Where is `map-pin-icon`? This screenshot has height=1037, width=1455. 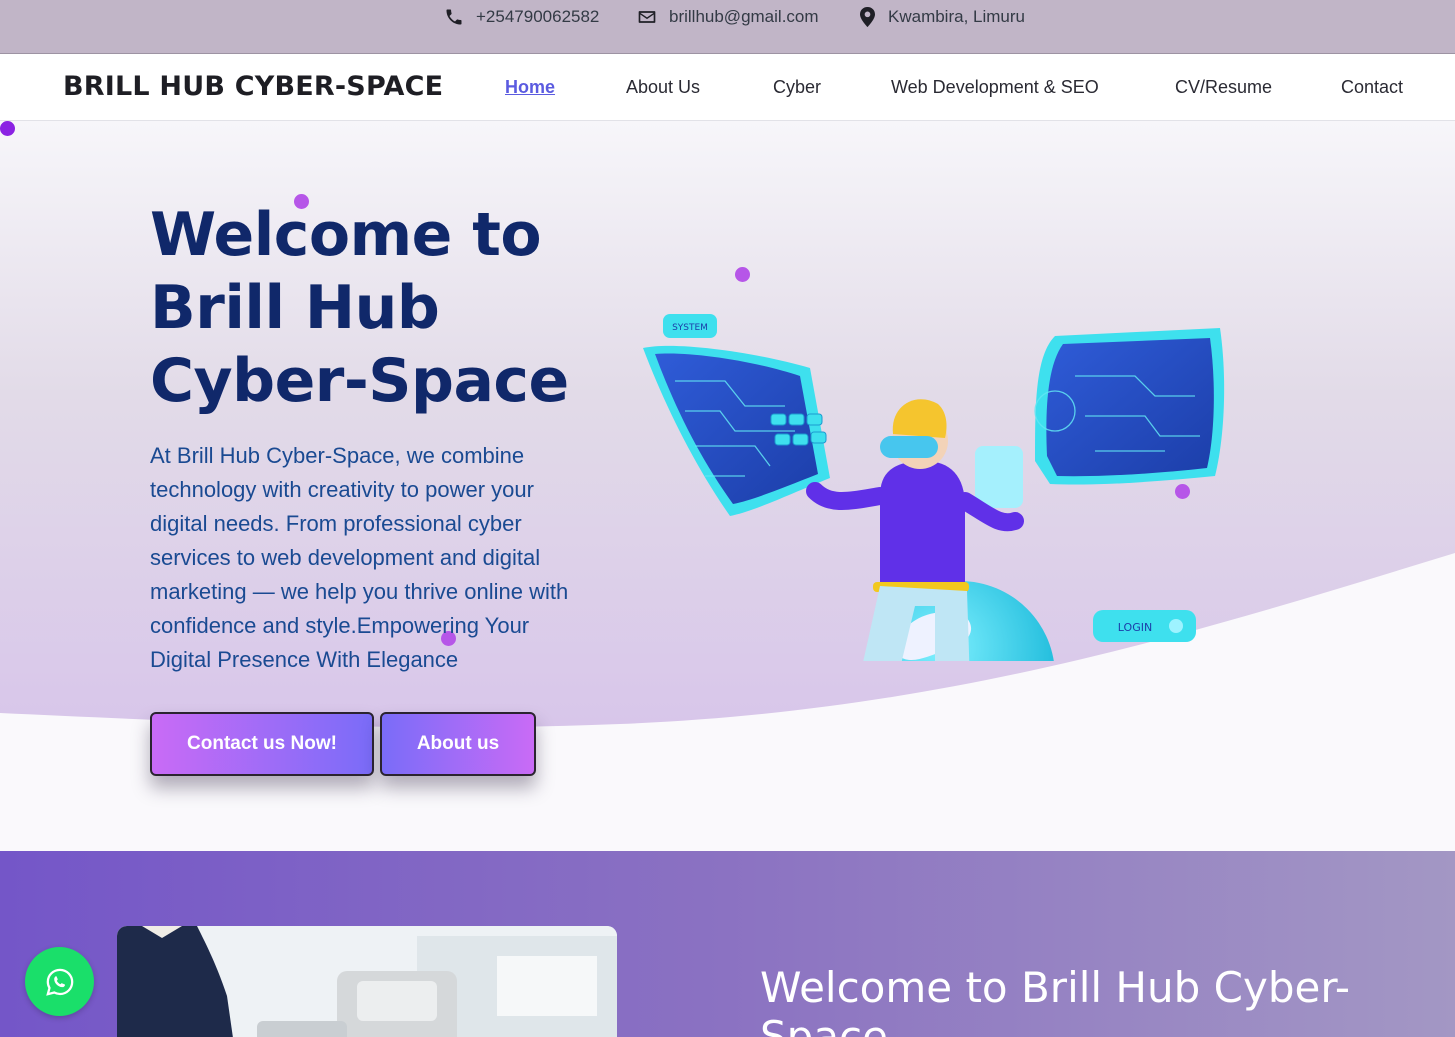 map-pin-icon is located at coordinates (867, 17).